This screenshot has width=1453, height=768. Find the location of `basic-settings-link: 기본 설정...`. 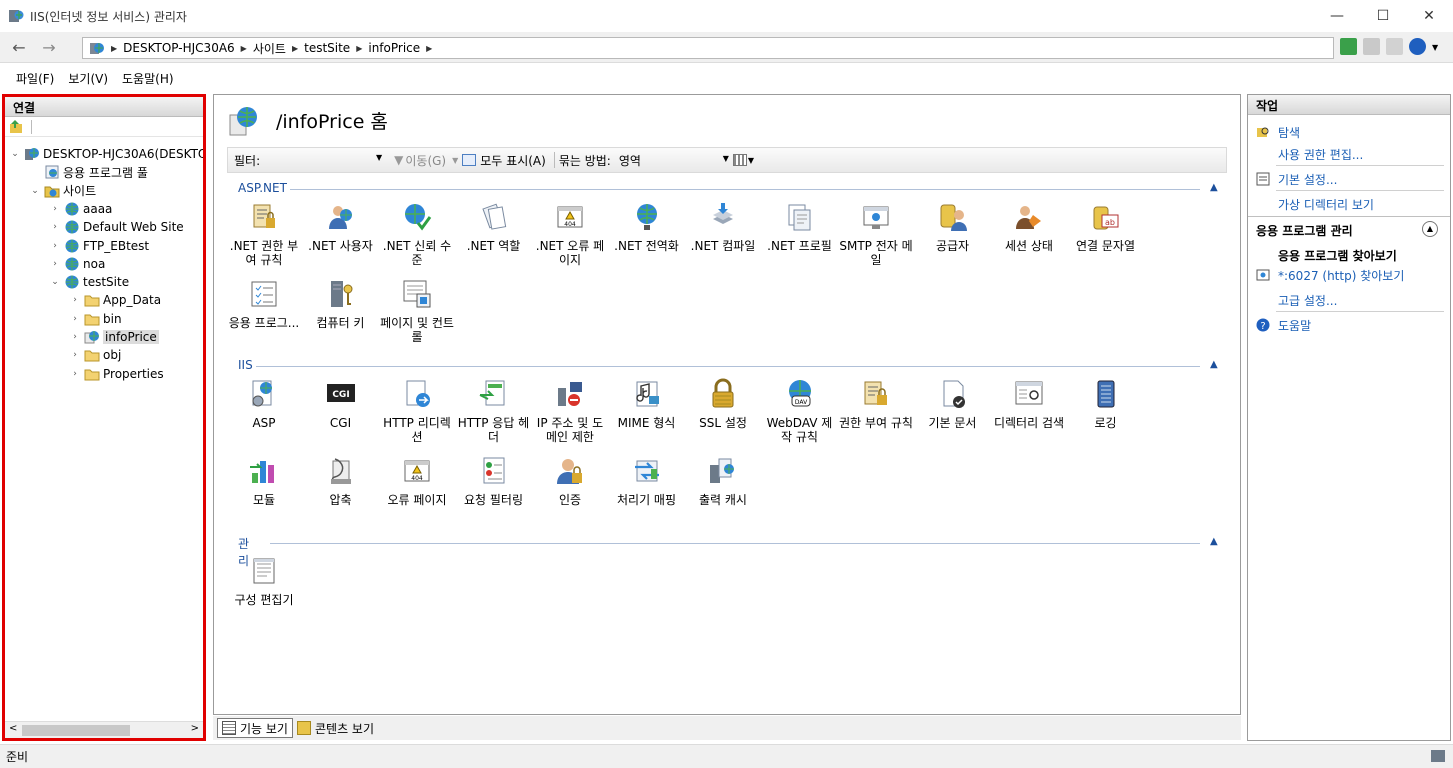

basic-settings-link: 기본 설정... is located at coordinates (1307, 179).